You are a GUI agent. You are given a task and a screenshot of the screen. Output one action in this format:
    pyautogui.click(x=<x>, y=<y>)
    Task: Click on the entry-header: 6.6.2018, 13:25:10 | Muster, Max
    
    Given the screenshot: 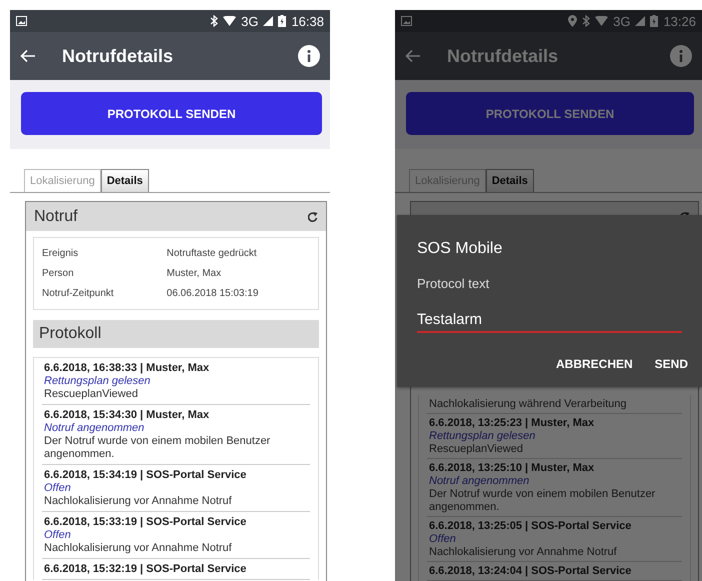 What is the action you would take?
    pyautogui.click(x=512, y=468)
    